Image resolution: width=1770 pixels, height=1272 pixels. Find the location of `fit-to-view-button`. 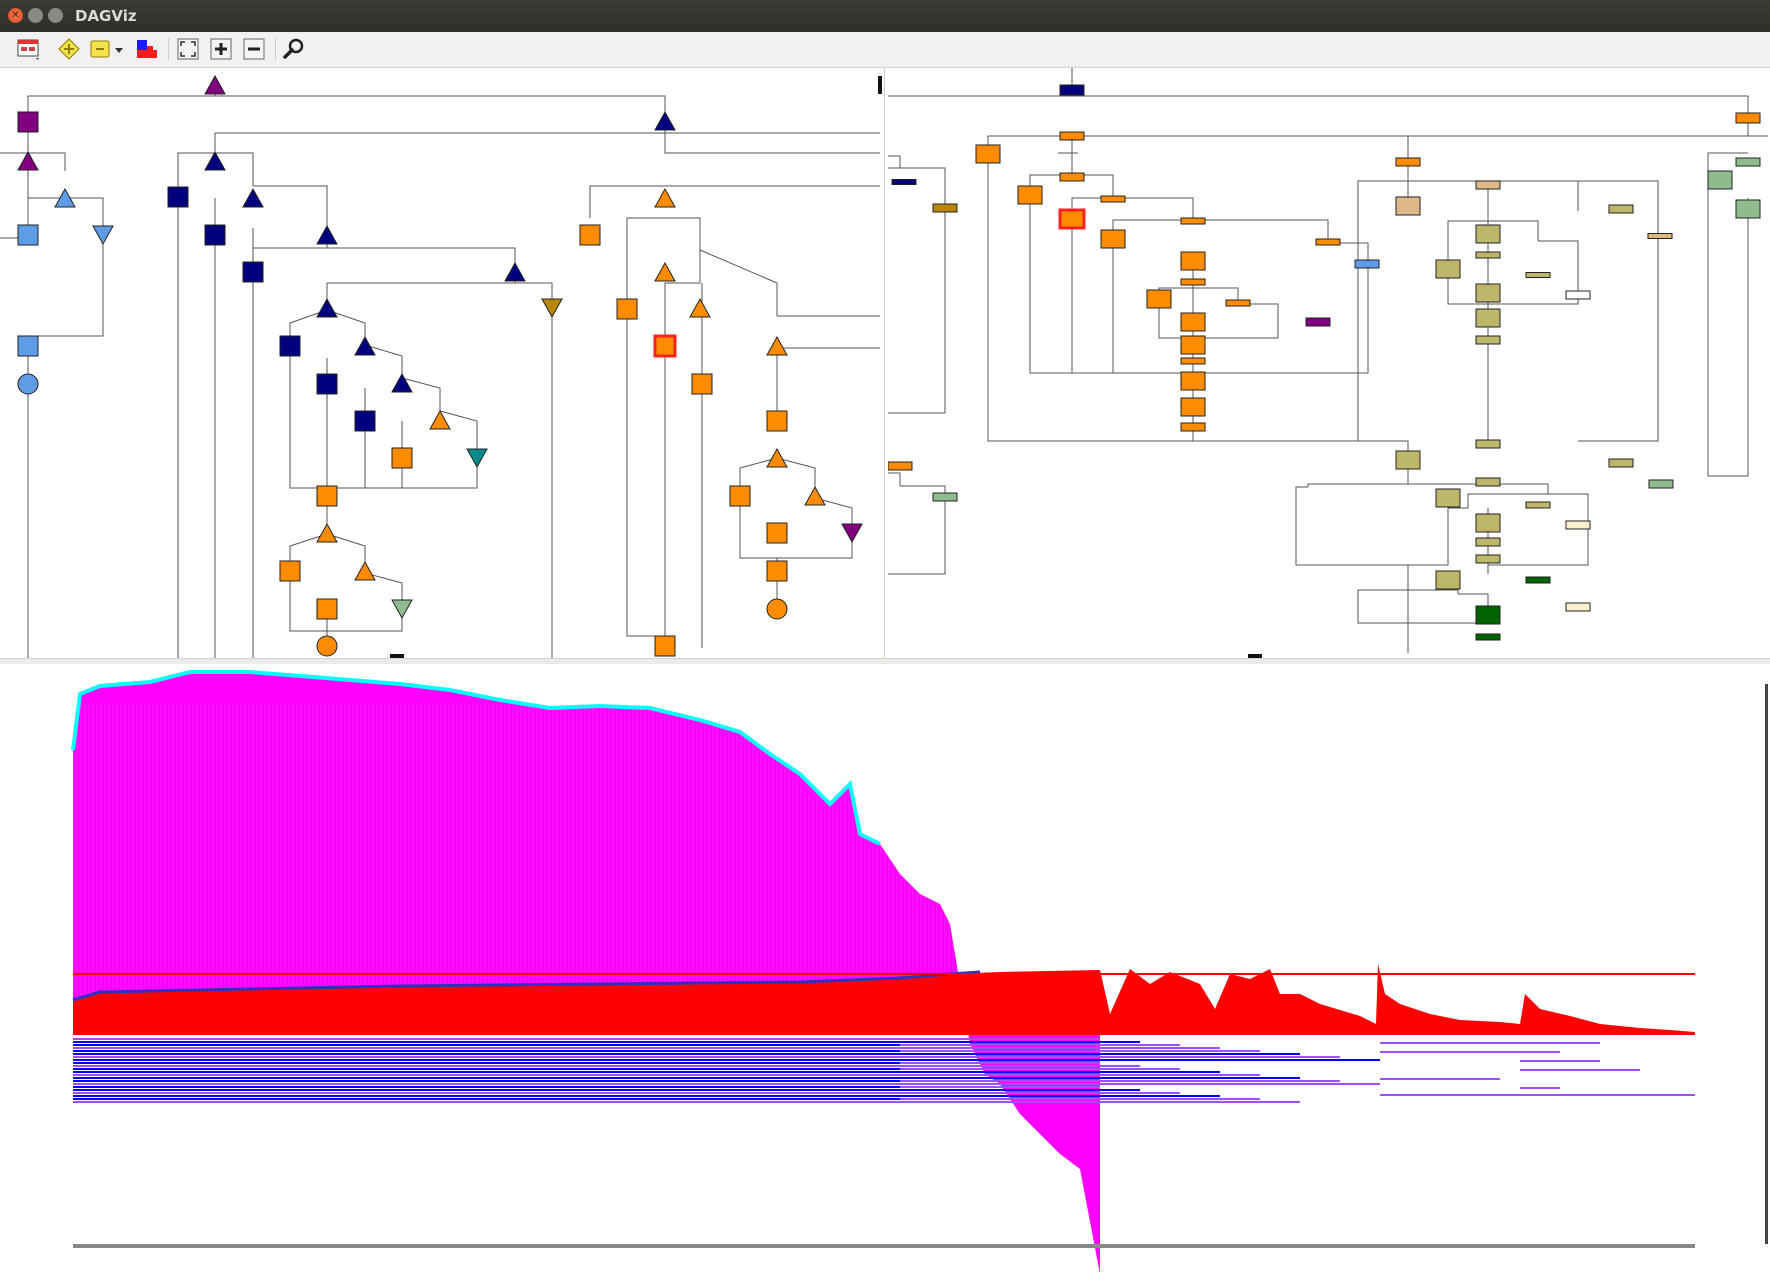

fit-to-view-button is located at coordinates (188, 49).